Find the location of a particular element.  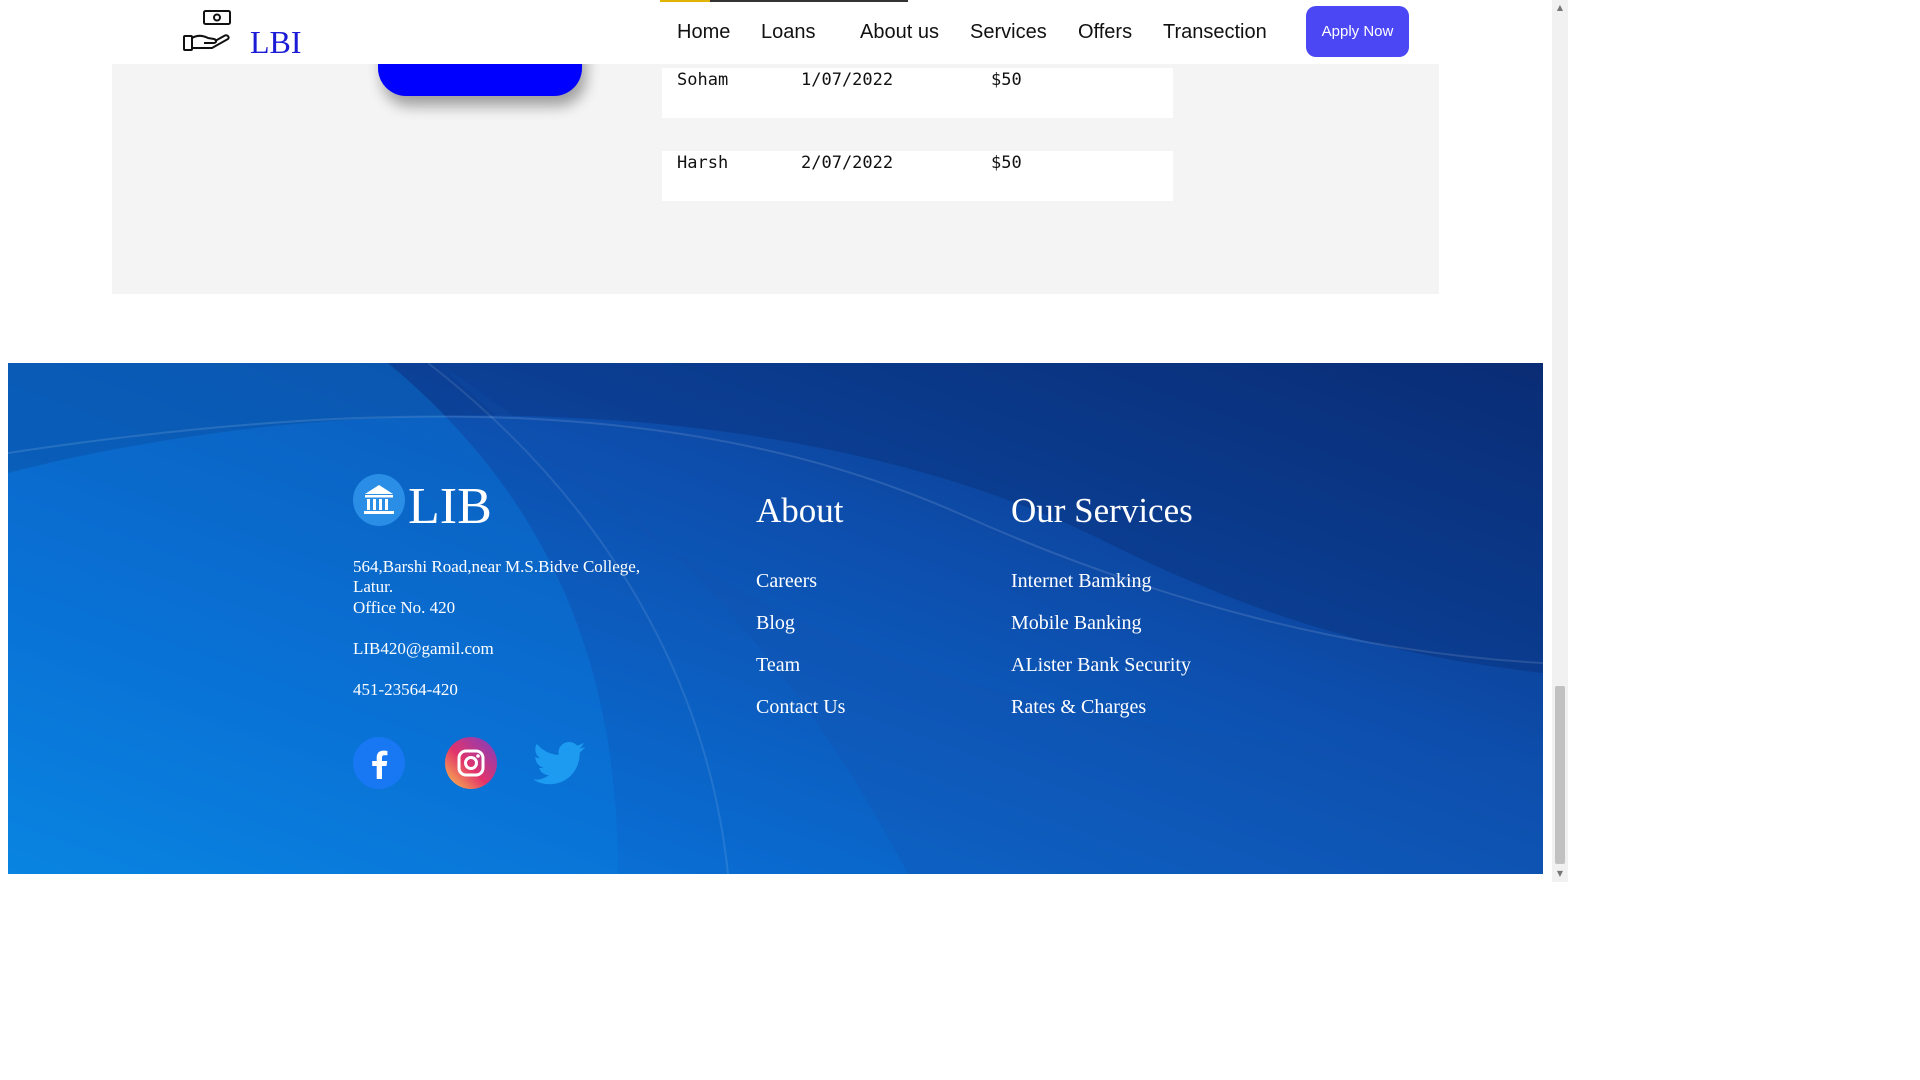

tx-name: Soham is located at coordinates (703, 80).